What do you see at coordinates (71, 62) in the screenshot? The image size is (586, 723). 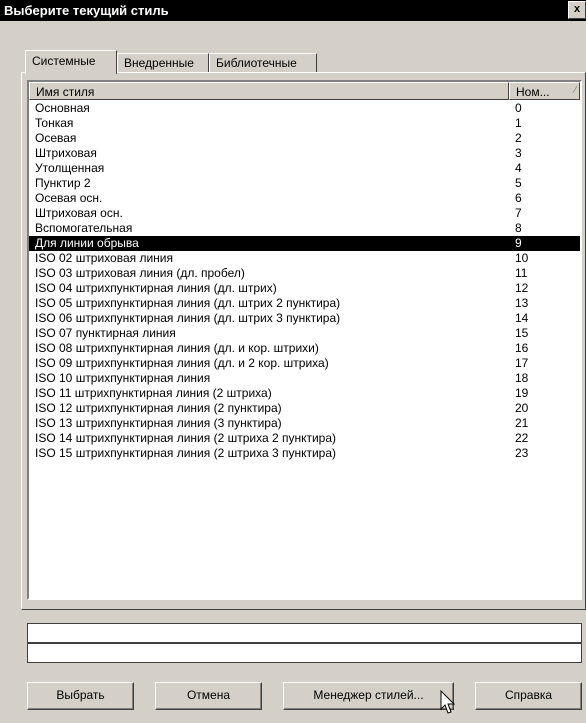 I see `tab-system: Системные` at bounding box center [71, 62].